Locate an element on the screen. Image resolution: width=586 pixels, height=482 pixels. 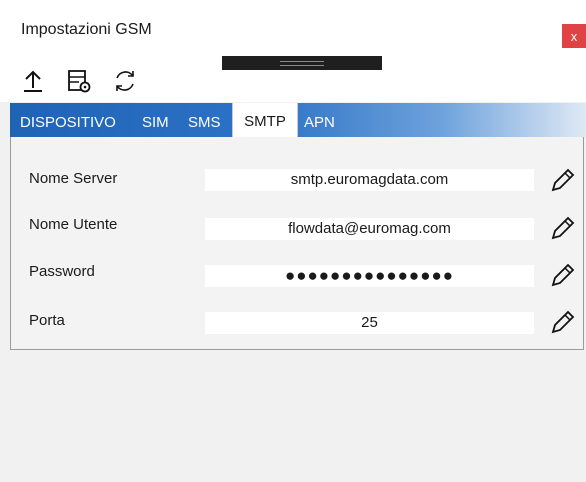
server-name-label: Nome Server is located at coordinates (73, 178).